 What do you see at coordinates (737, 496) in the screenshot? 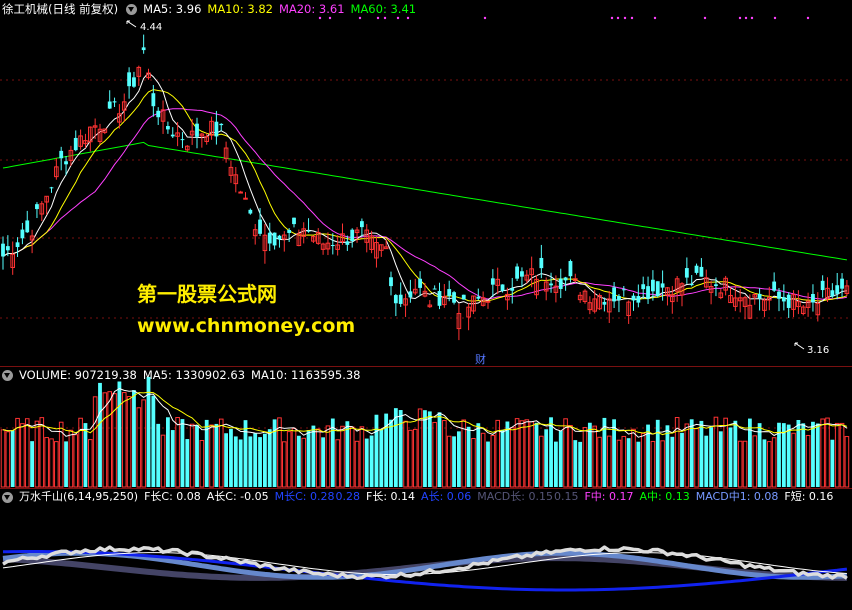
I see `indicator-value: MACD中1: 0.08` at bounding box center [737, 496].